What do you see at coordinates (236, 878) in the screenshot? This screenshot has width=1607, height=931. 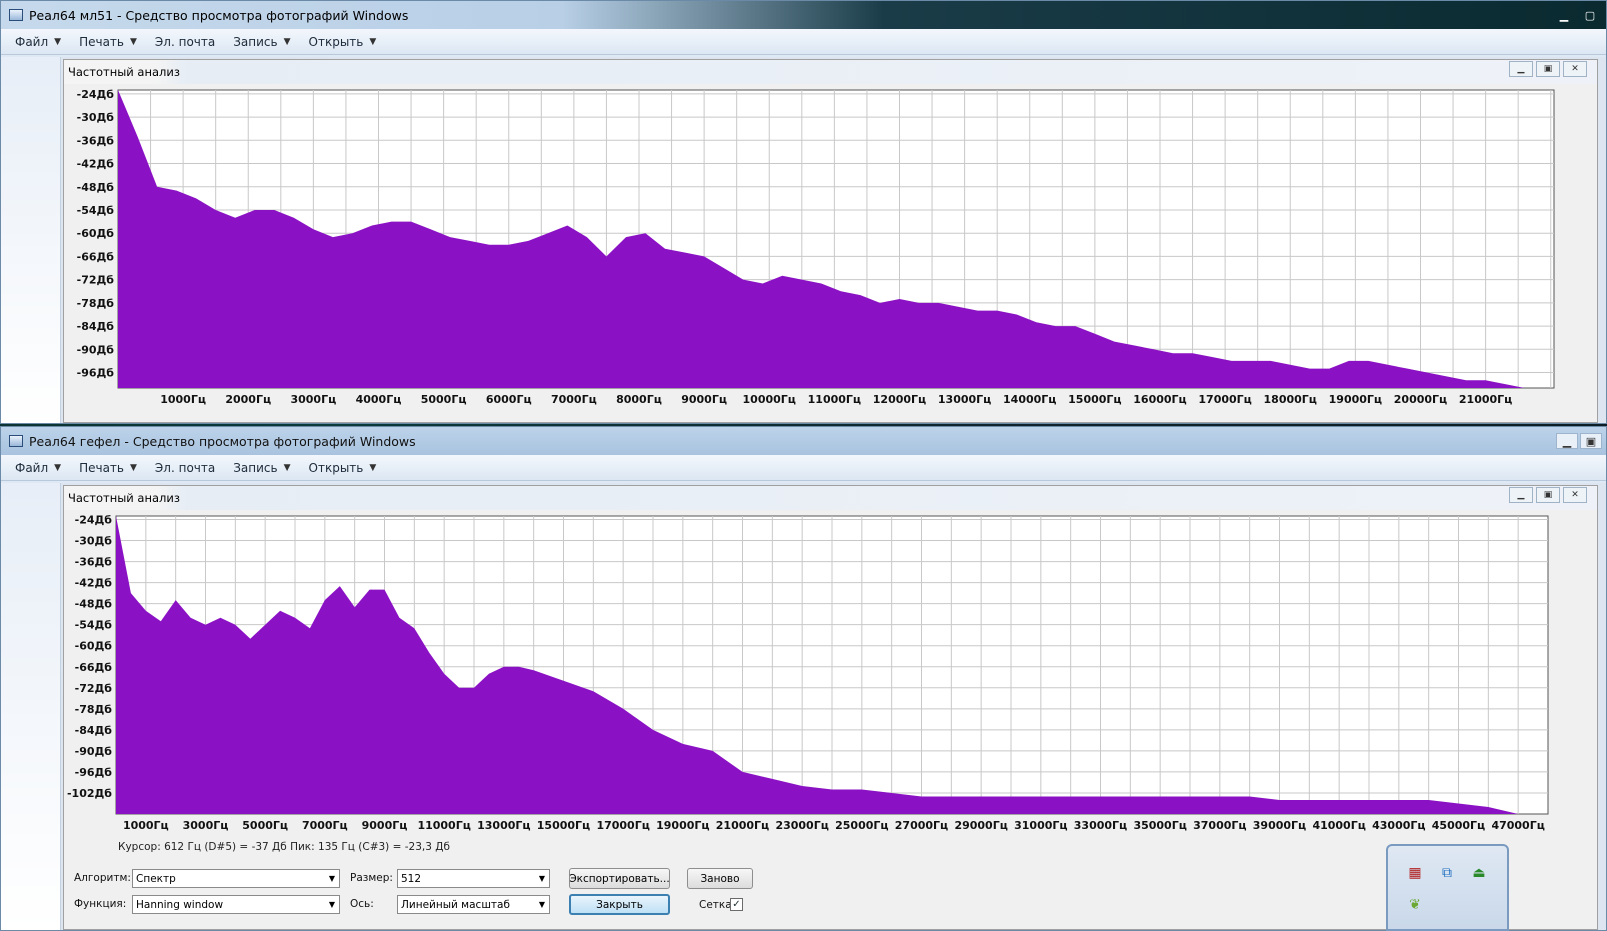 I see `algorithm-select: Спектр ▼` at bounding box center [236, 878].